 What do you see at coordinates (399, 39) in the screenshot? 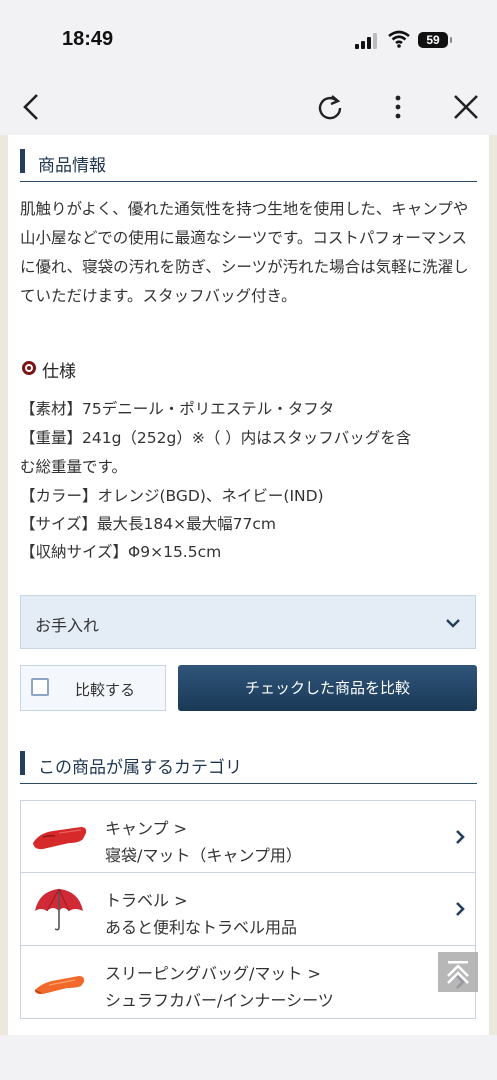
I see `wifi-icon` at bounding box center [399, 39].